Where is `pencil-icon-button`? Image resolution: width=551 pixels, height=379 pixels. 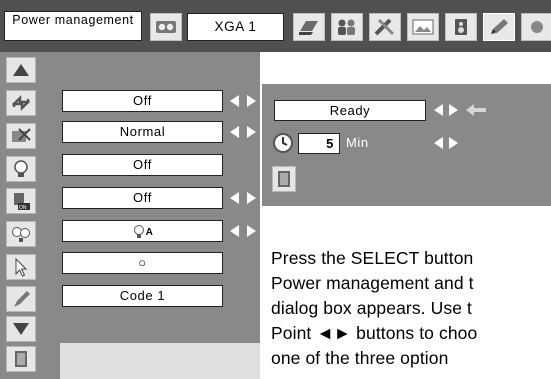
pencil-icon-button is located at coordinates (499, 27).